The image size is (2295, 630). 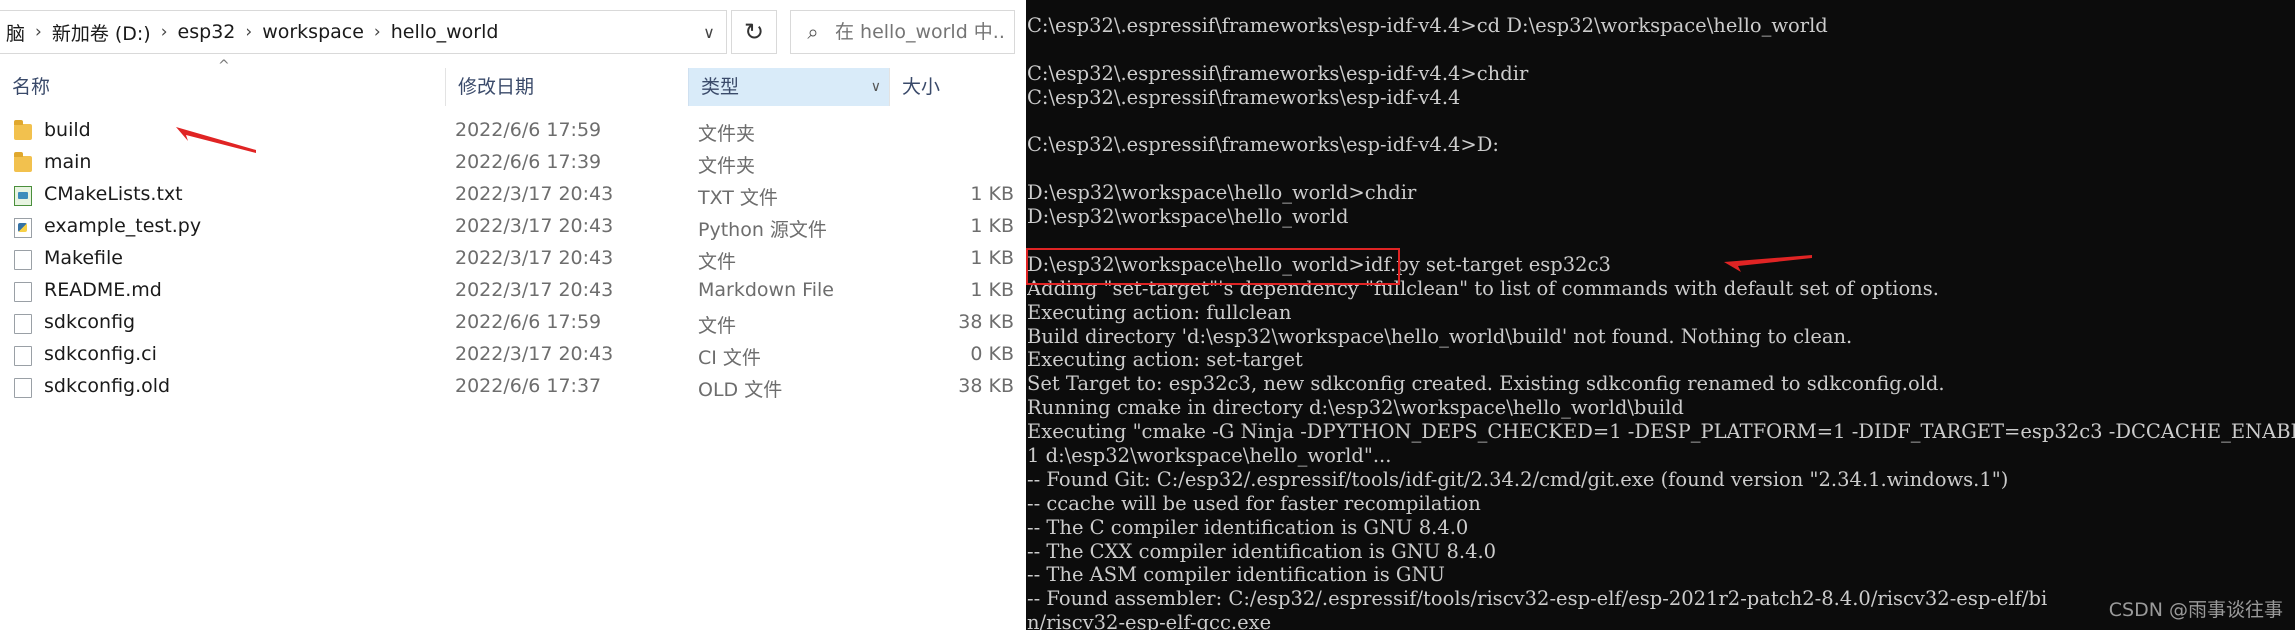 I want to click on file-name: example_test.py, so click(x=122, y=226).